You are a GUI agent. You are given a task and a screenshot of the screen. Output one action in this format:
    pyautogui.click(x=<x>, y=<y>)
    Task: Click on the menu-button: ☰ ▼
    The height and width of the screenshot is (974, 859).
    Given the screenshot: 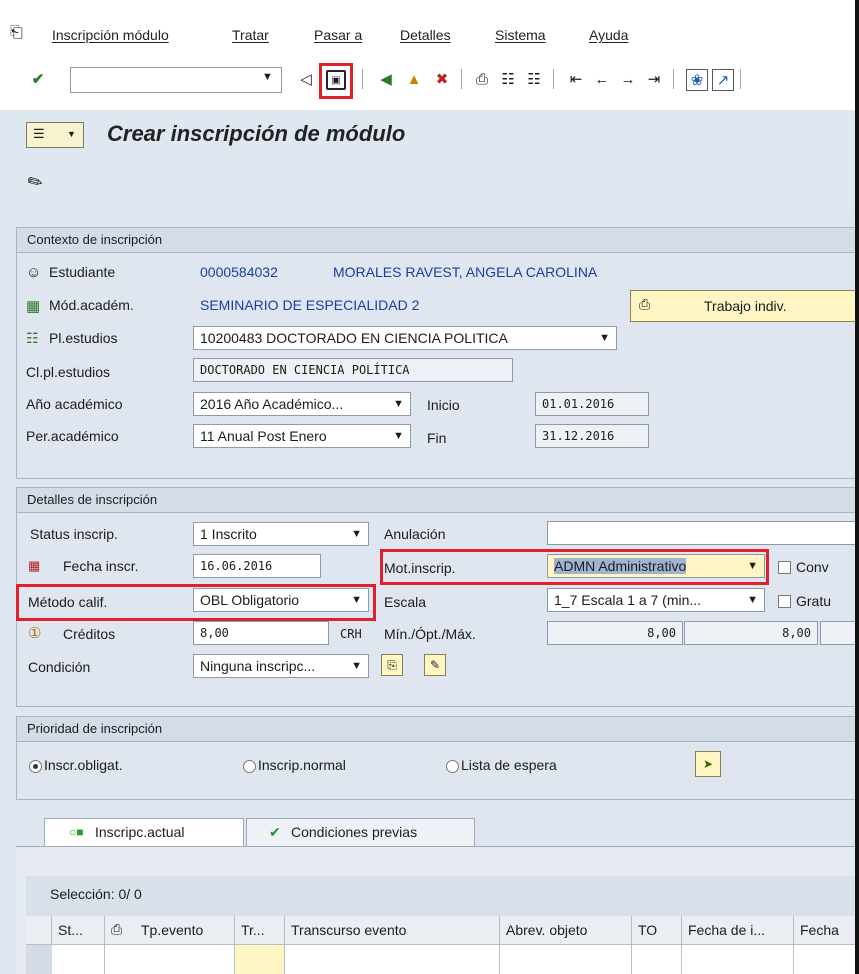 What is the action you would take?
    pyautogui.click(x=55, y=135)
    